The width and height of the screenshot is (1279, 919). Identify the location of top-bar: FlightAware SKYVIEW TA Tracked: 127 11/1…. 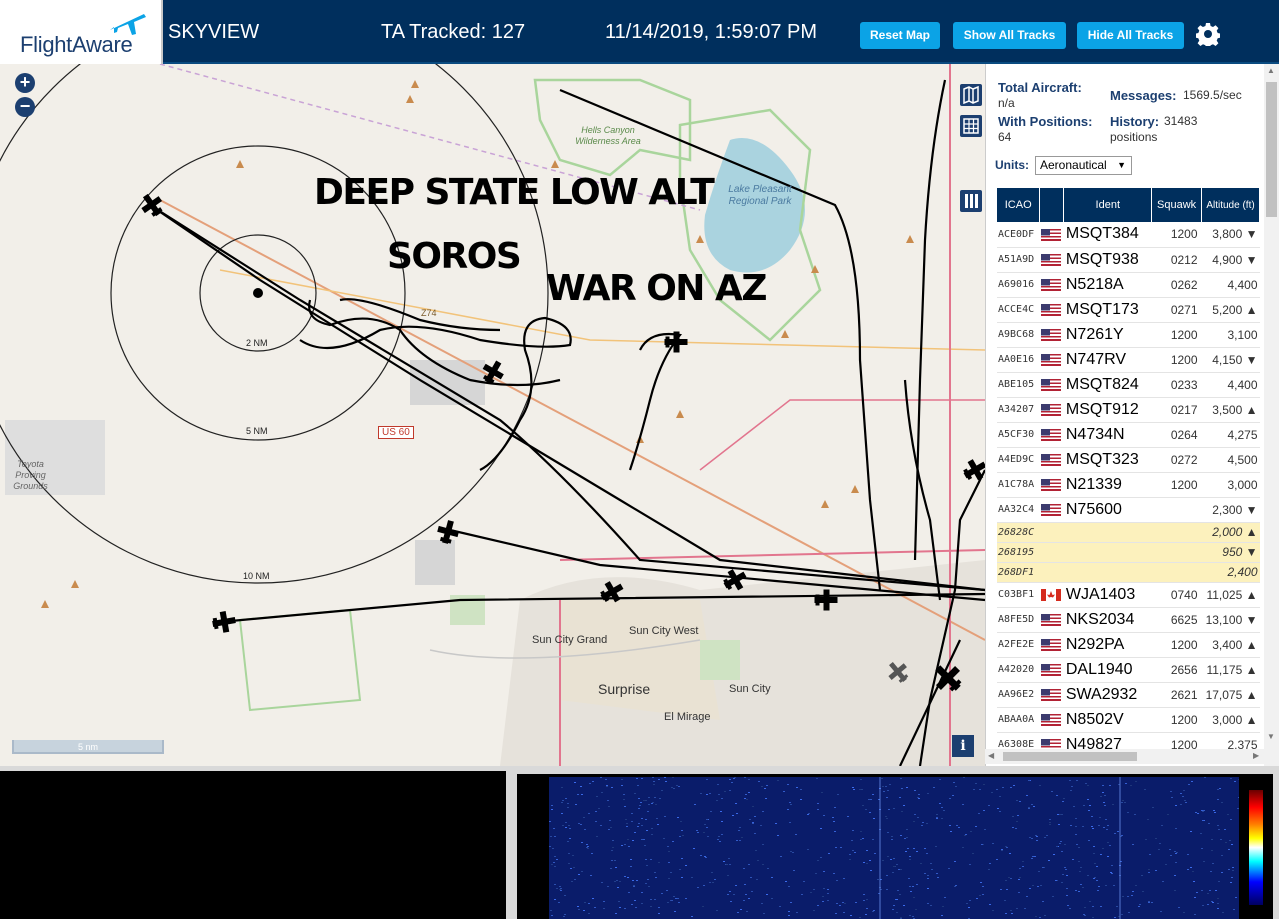
(639, 32).